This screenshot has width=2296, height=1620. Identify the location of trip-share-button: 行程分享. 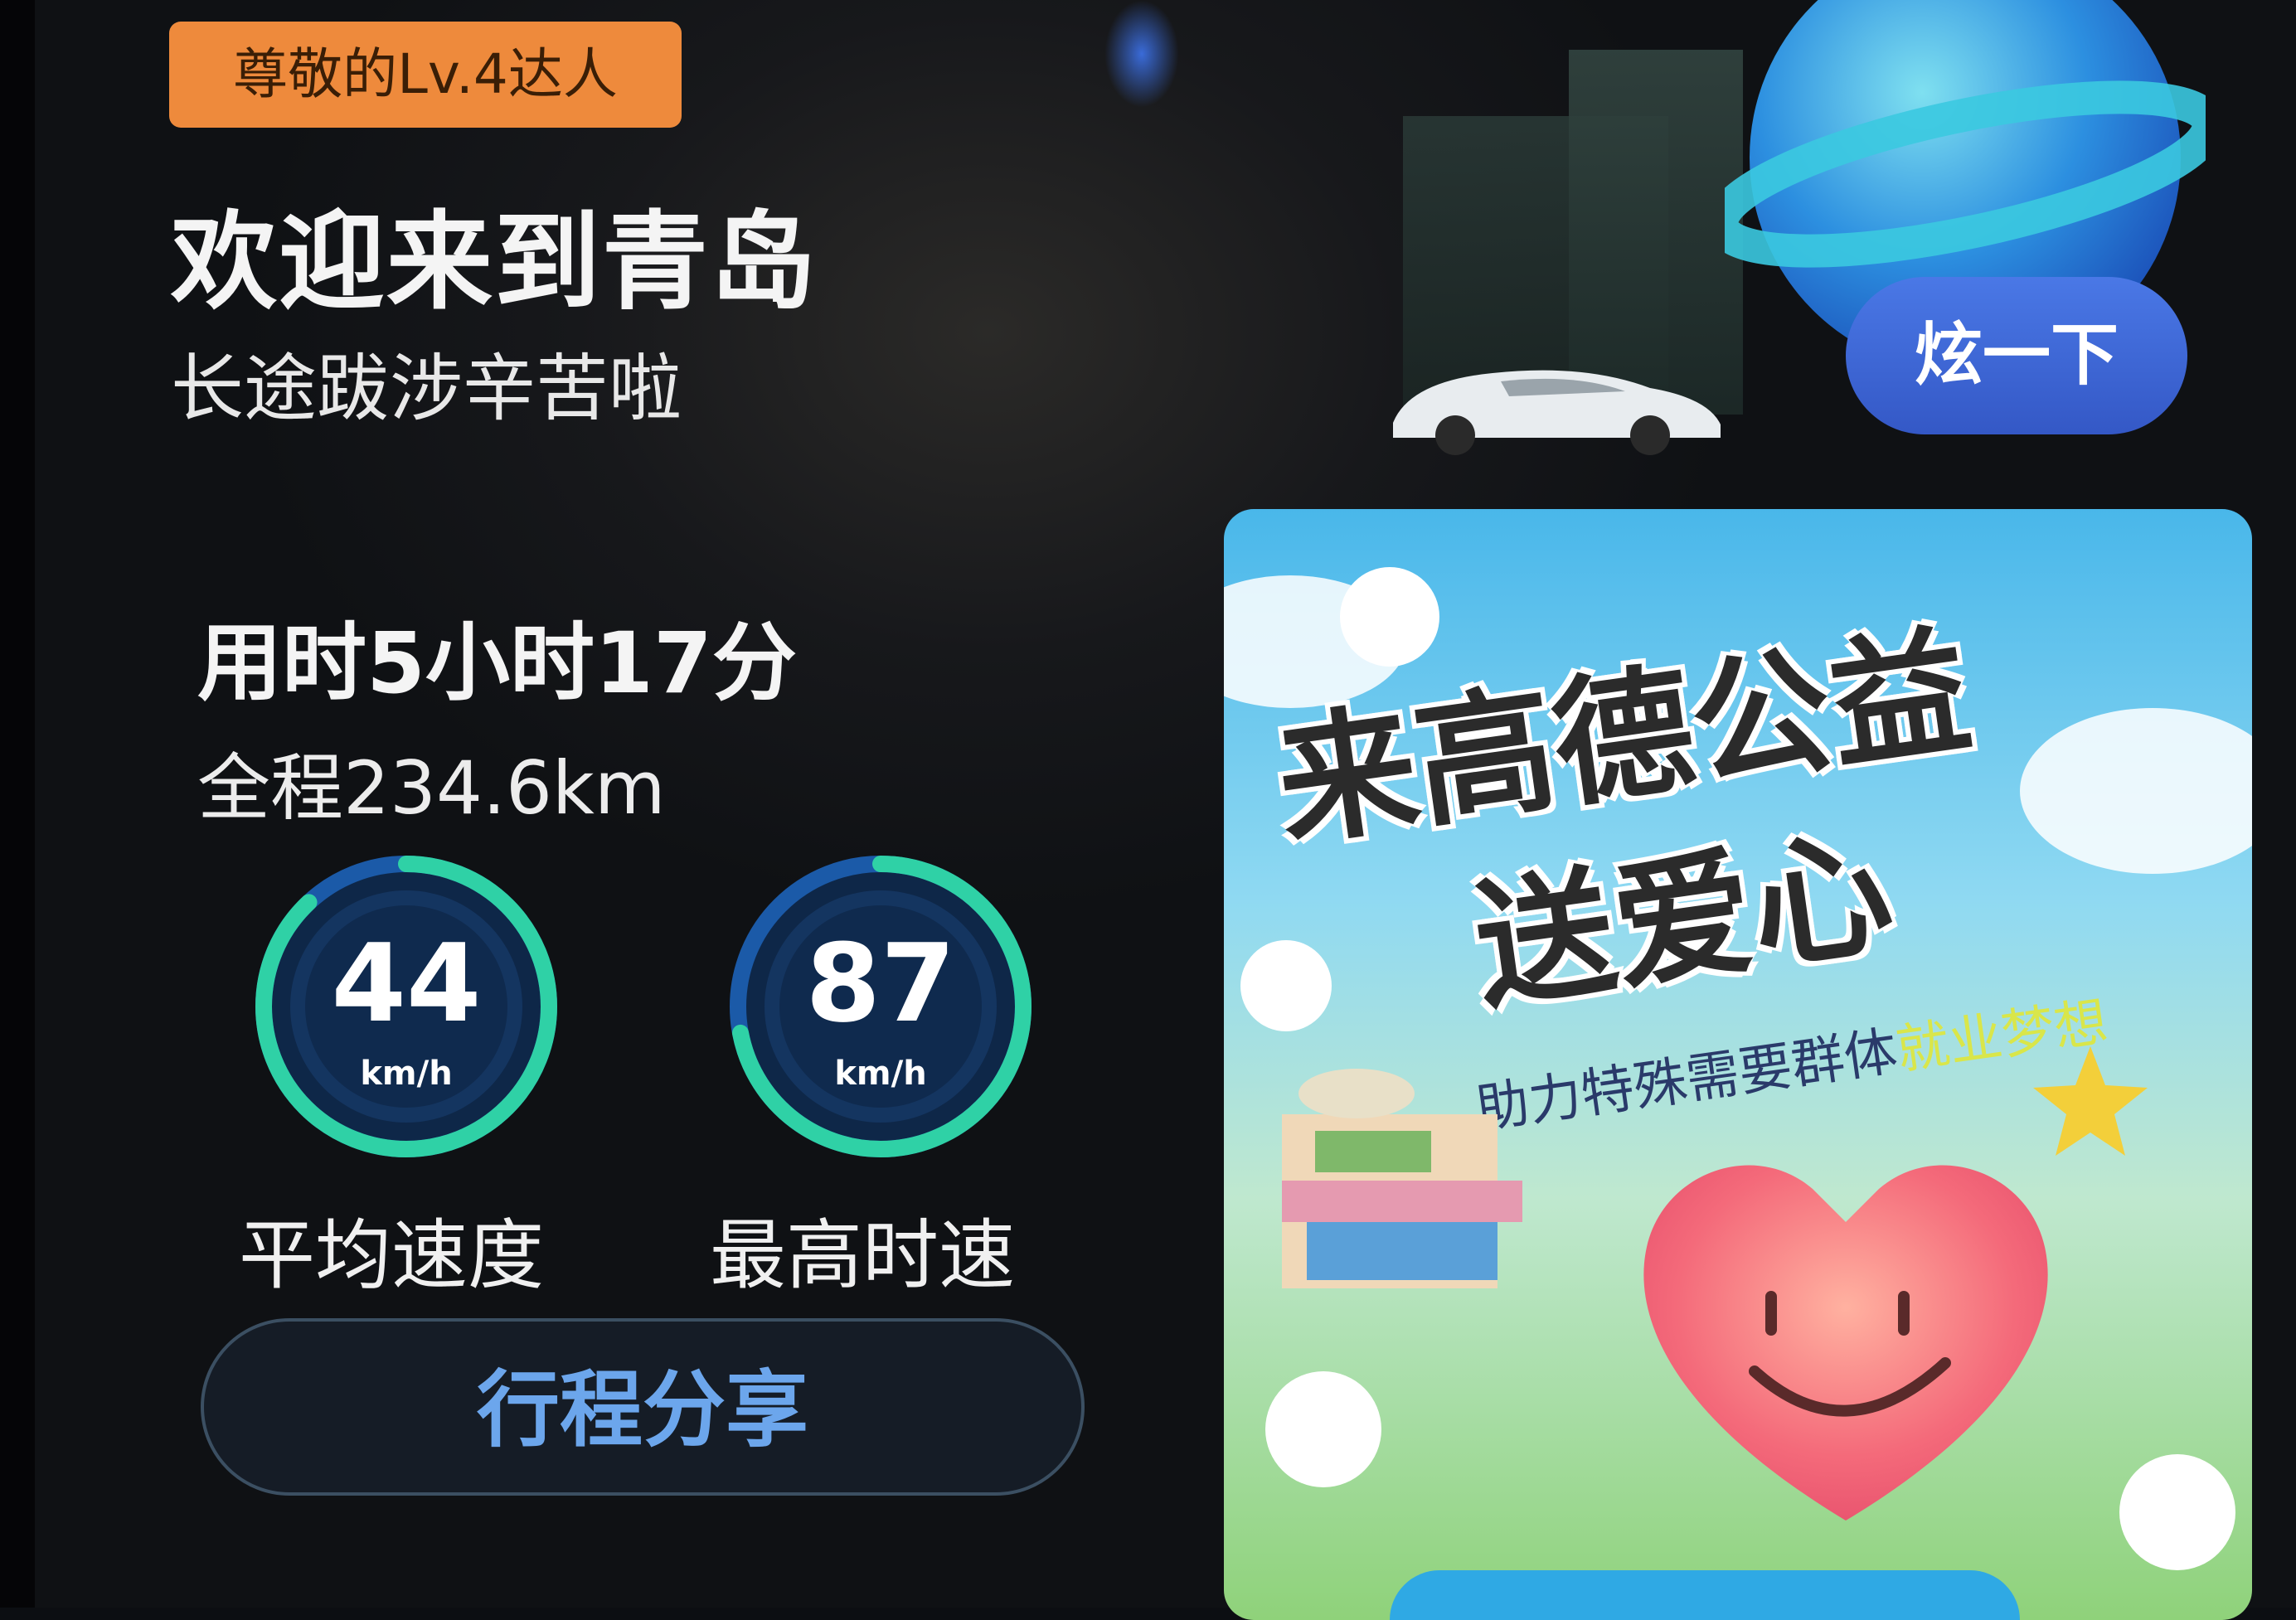
(643, 1407).